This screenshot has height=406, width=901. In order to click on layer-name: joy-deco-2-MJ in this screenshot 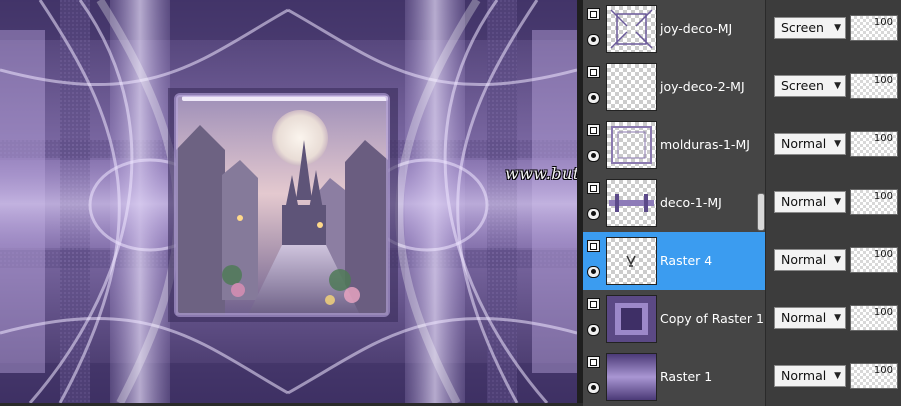, I will do `click(702, 86)`.